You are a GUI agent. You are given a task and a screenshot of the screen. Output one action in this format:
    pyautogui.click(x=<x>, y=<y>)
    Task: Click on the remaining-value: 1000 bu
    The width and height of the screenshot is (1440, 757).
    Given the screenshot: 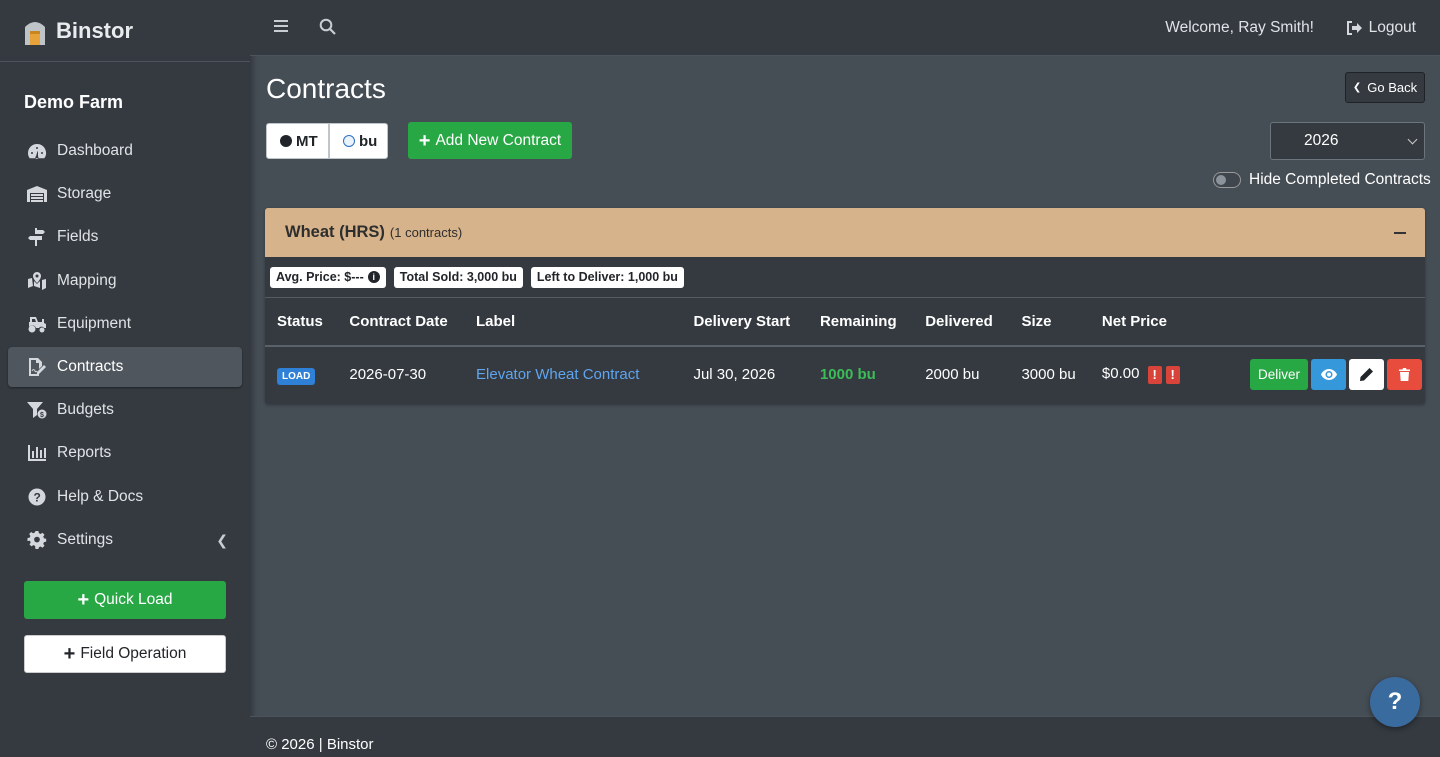 What is the action you would take?
    pyautogui.click(x=847, y=374)
    